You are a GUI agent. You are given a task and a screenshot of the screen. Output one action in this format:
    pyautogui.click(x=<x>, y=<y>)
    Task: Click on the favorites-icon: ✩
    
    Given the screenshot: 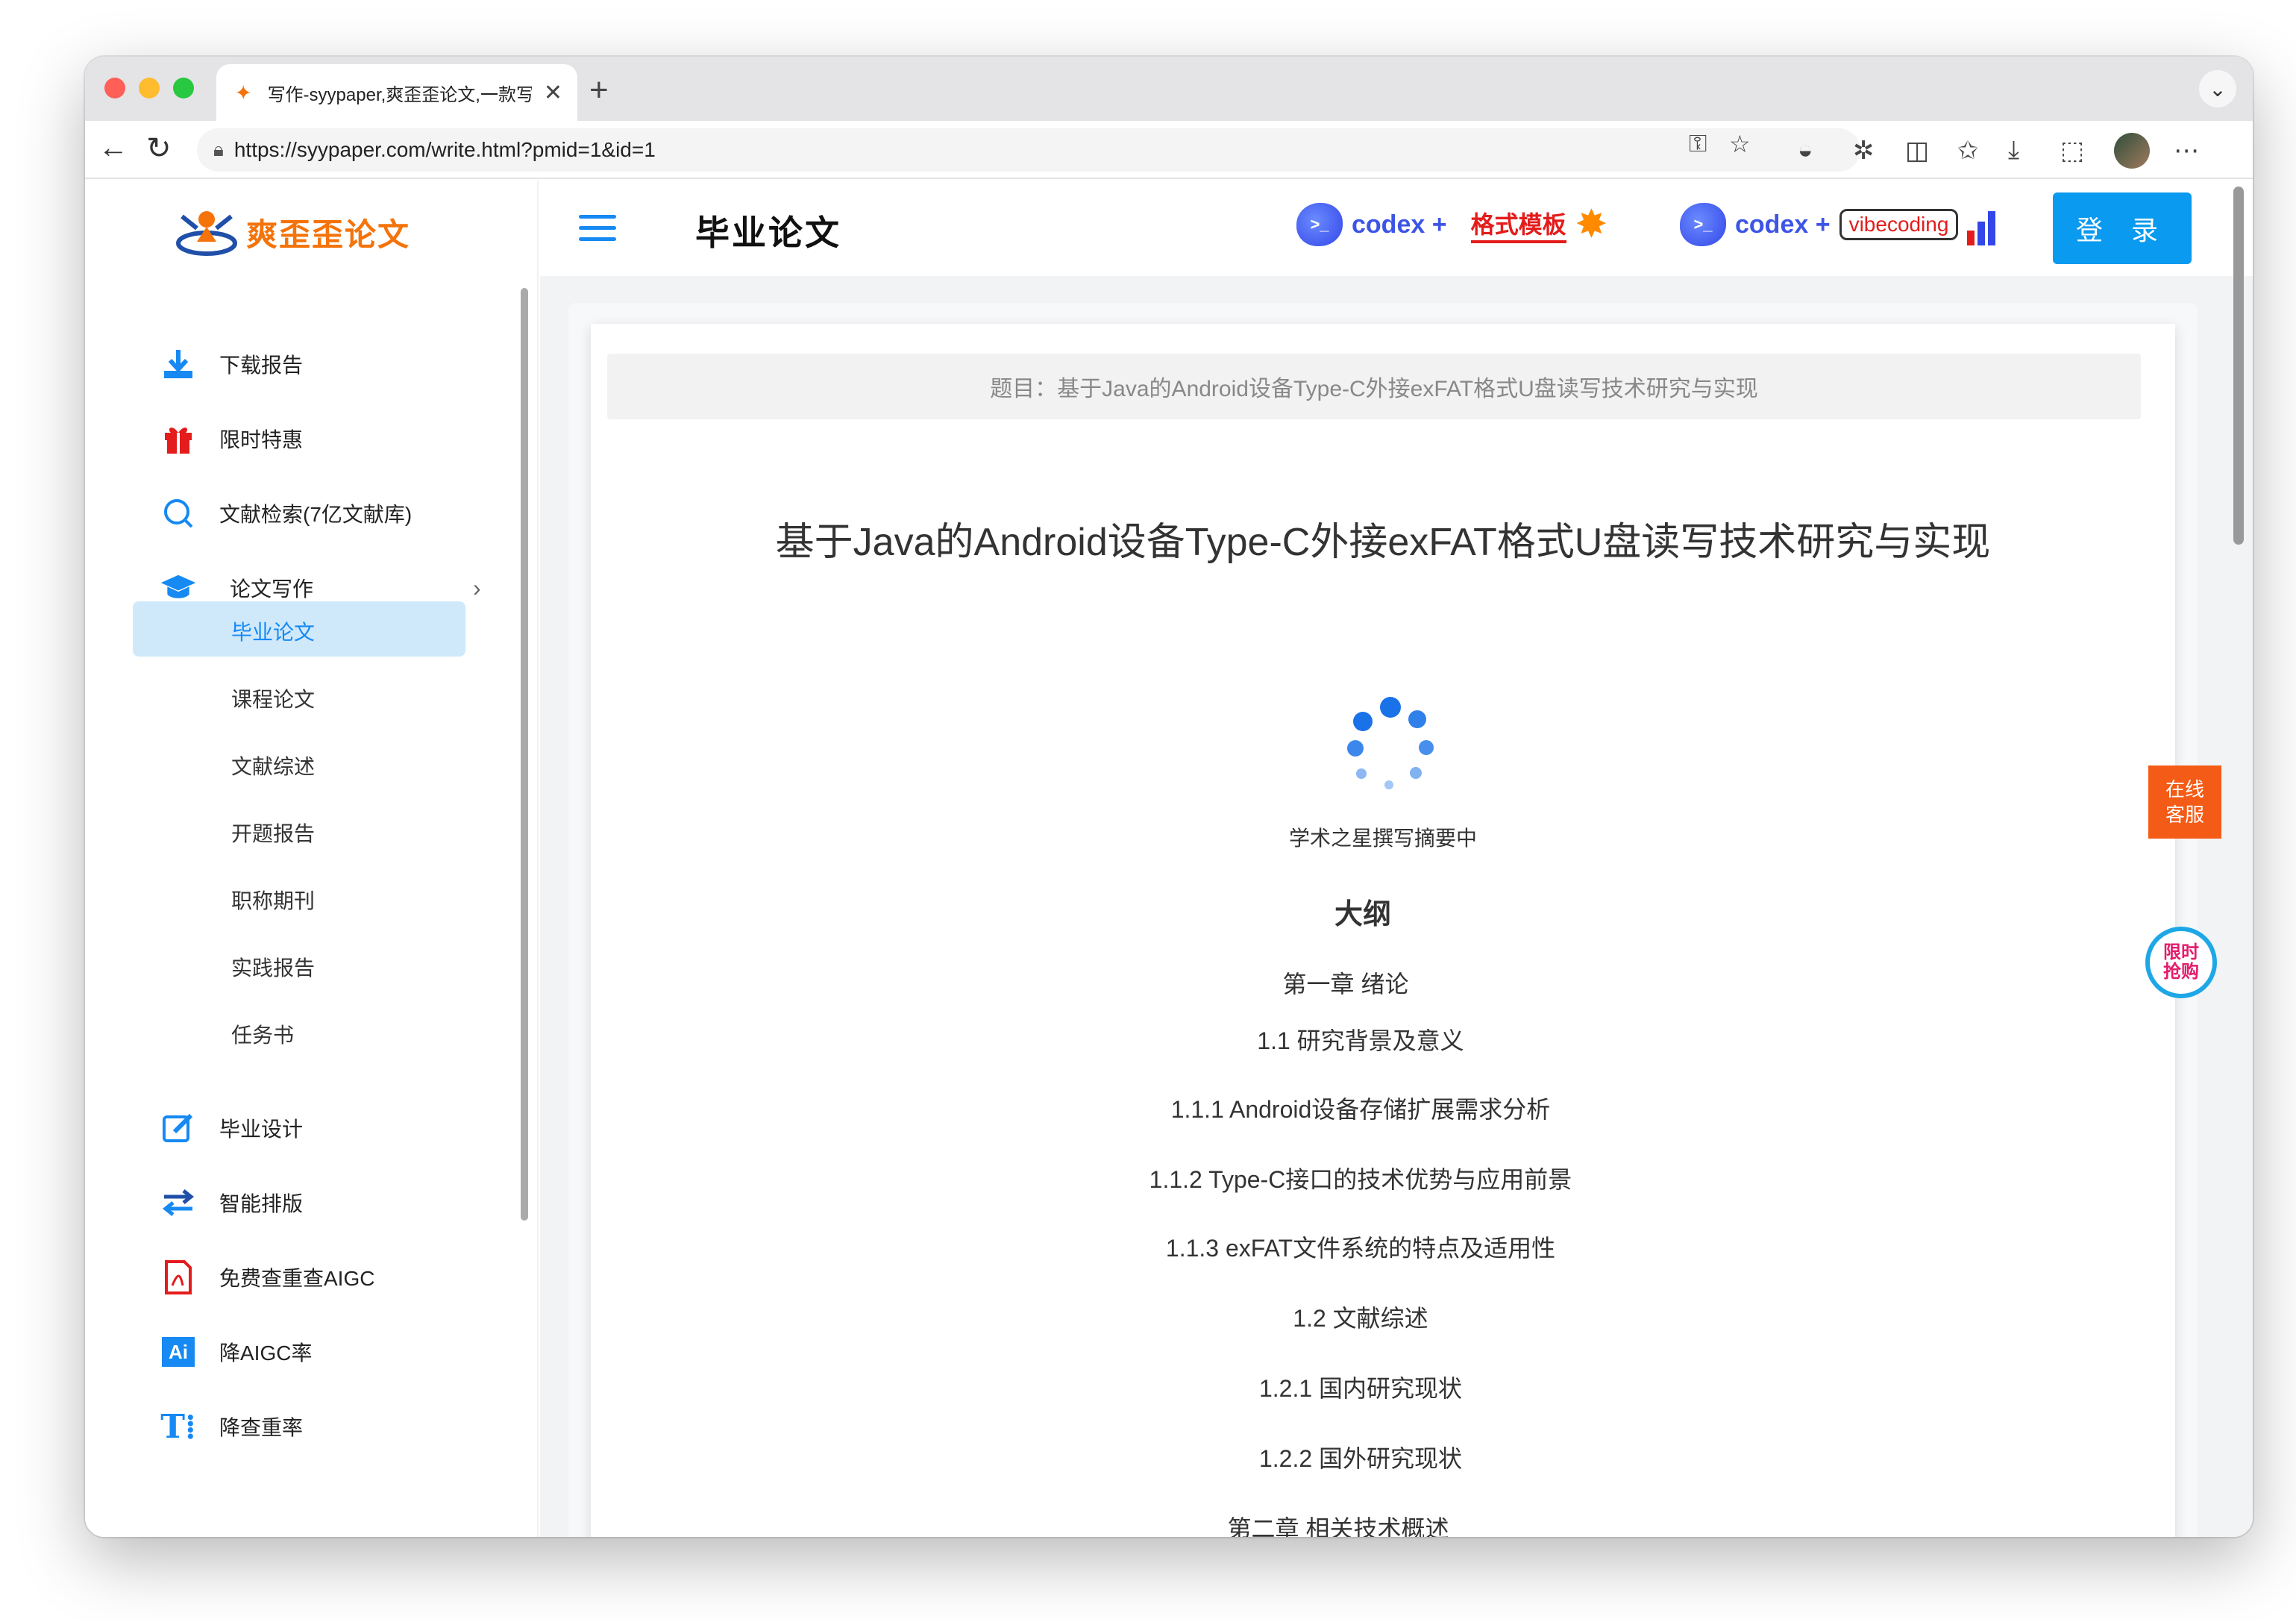 What is the action you would take?
    pyautogui.click(x=1968, y=151)
    